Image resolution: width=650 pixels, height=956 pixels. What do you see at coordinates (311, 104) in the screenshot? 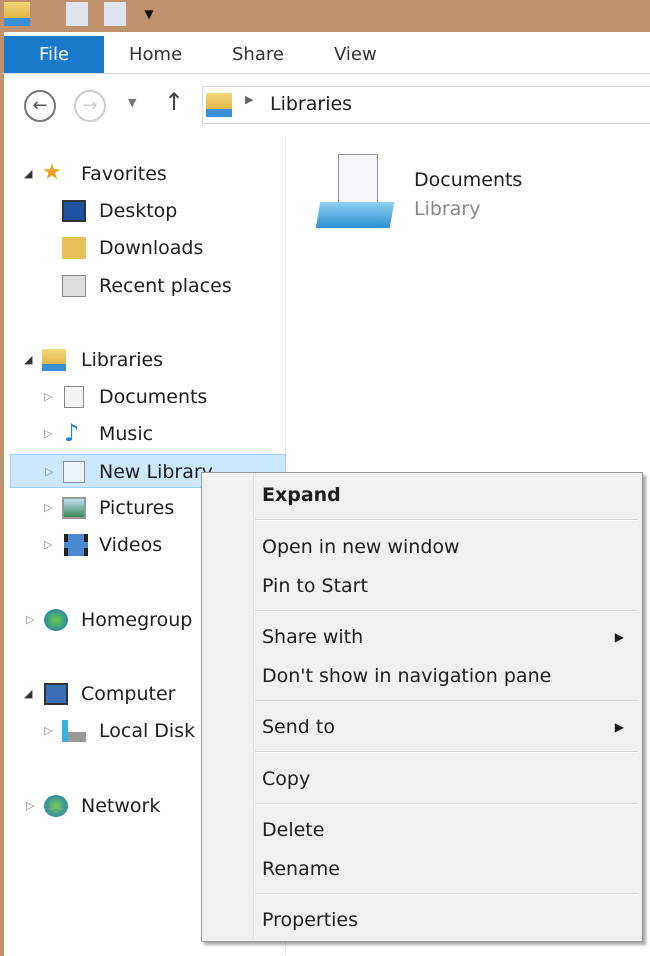
I see `breadcrumb-libraries: Libraries` at bounding box center [311, 104].